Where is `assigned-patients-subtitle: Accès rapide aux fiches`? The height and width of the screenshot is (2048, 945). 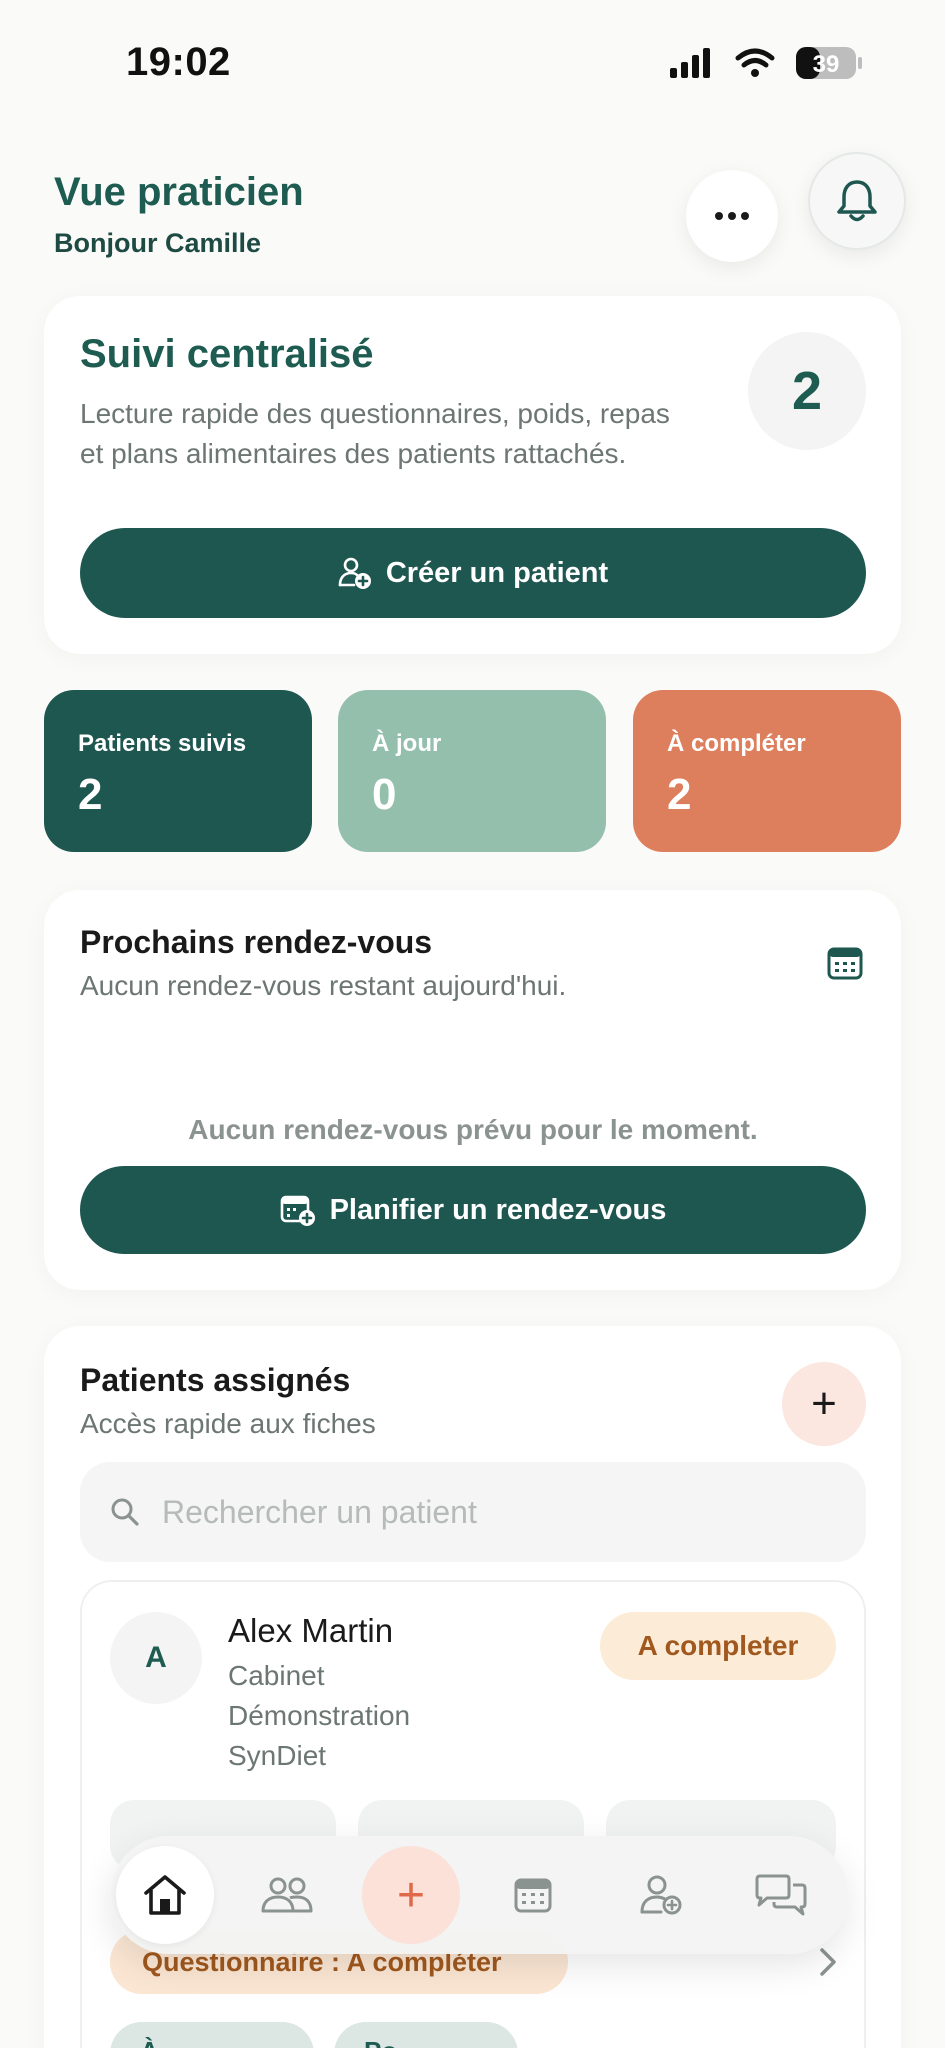 assigned-patients-subtitle: Accès rapide aux fiches is located at coordinates (228, 1423).